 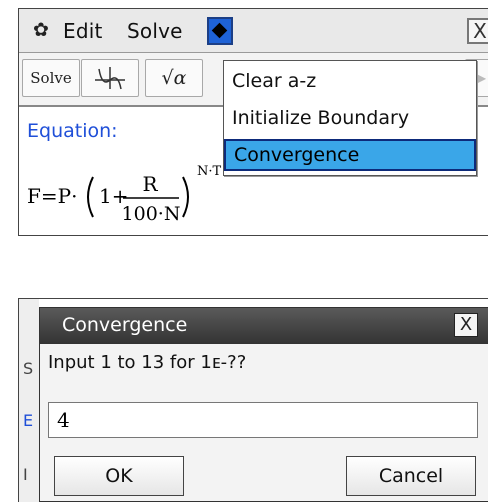 What do you see at coordinates (264, 326) in the screenshot?
I see `dialog-title-bar: Convergence X` at bounding box center [264, 326].